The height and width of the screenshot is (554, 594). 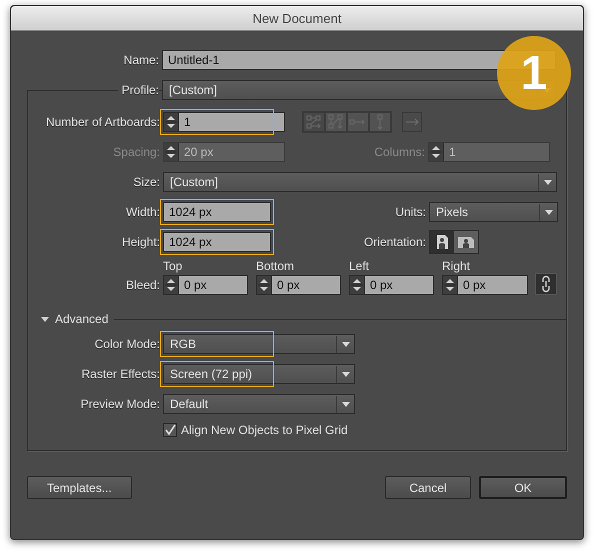 I want to click on field-label: Units:, so click(x=410, y=212).